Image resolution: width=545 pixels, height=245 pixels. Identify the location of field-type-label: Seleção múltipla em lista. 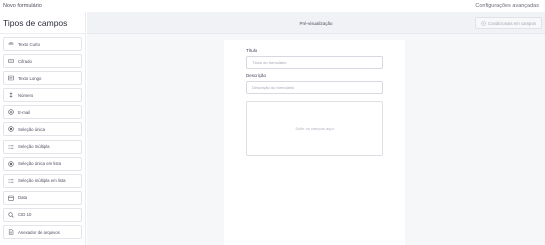
(42, 181).